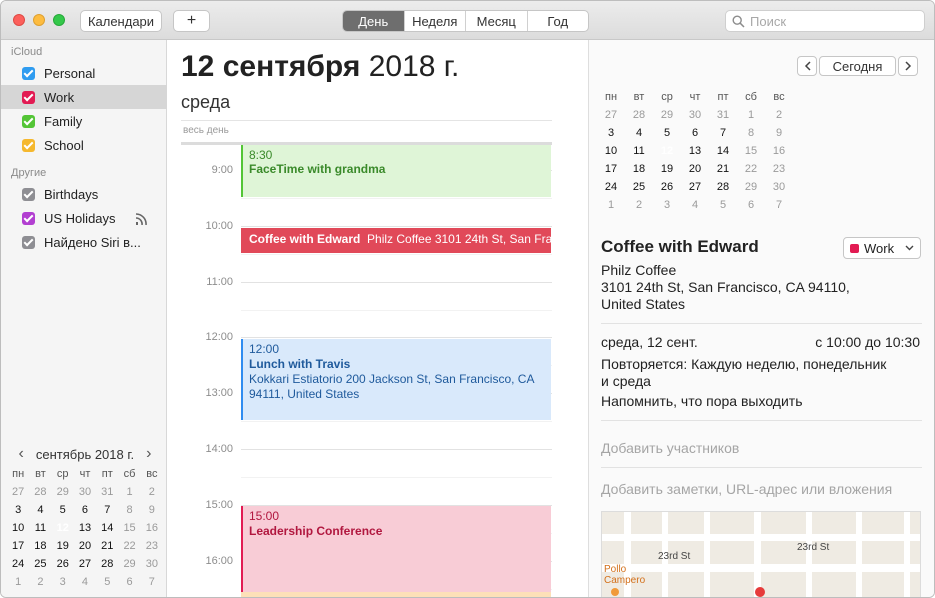  Describe the element at coordinates (746, 489) in the screenshot. I see `add-notes-field: Добавить заметки, URL-адрес или вложения` at that location.